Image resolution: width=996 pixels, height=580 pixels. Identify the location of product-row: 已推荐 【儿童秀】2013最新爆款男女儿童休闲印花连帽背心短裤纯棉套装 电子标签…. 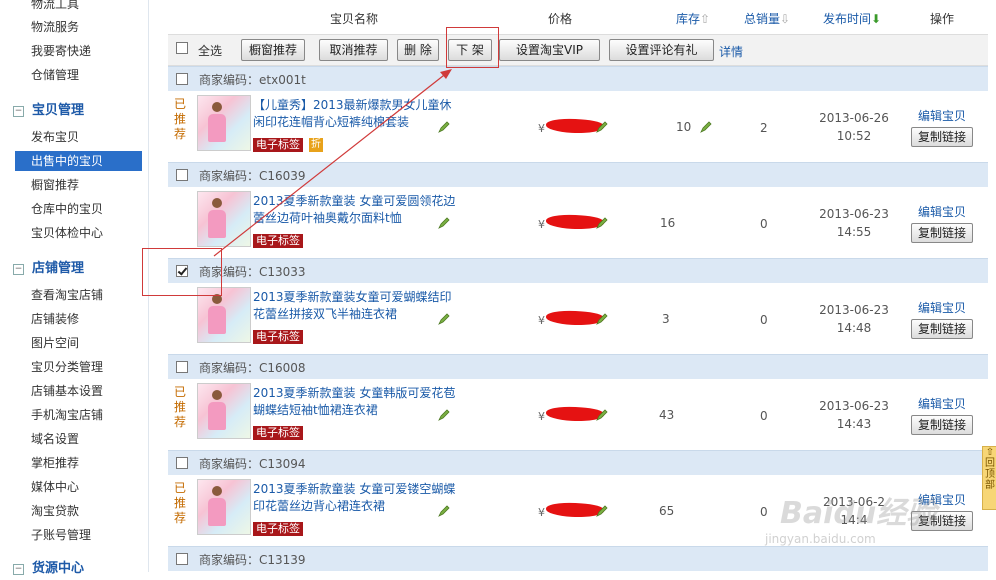
(578, 127).